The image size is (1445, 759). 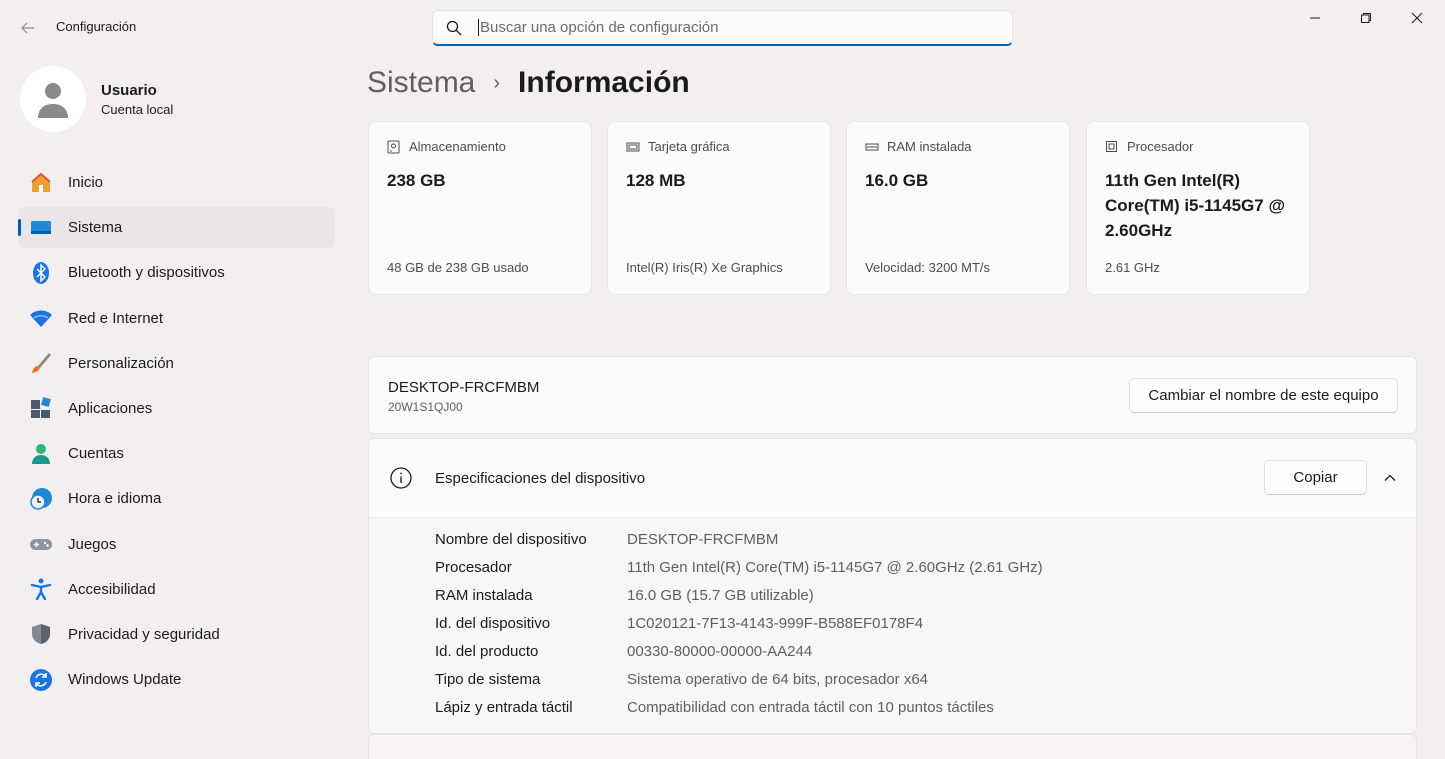 I want to click on windows-specs-section, so click(x=892, y=746).